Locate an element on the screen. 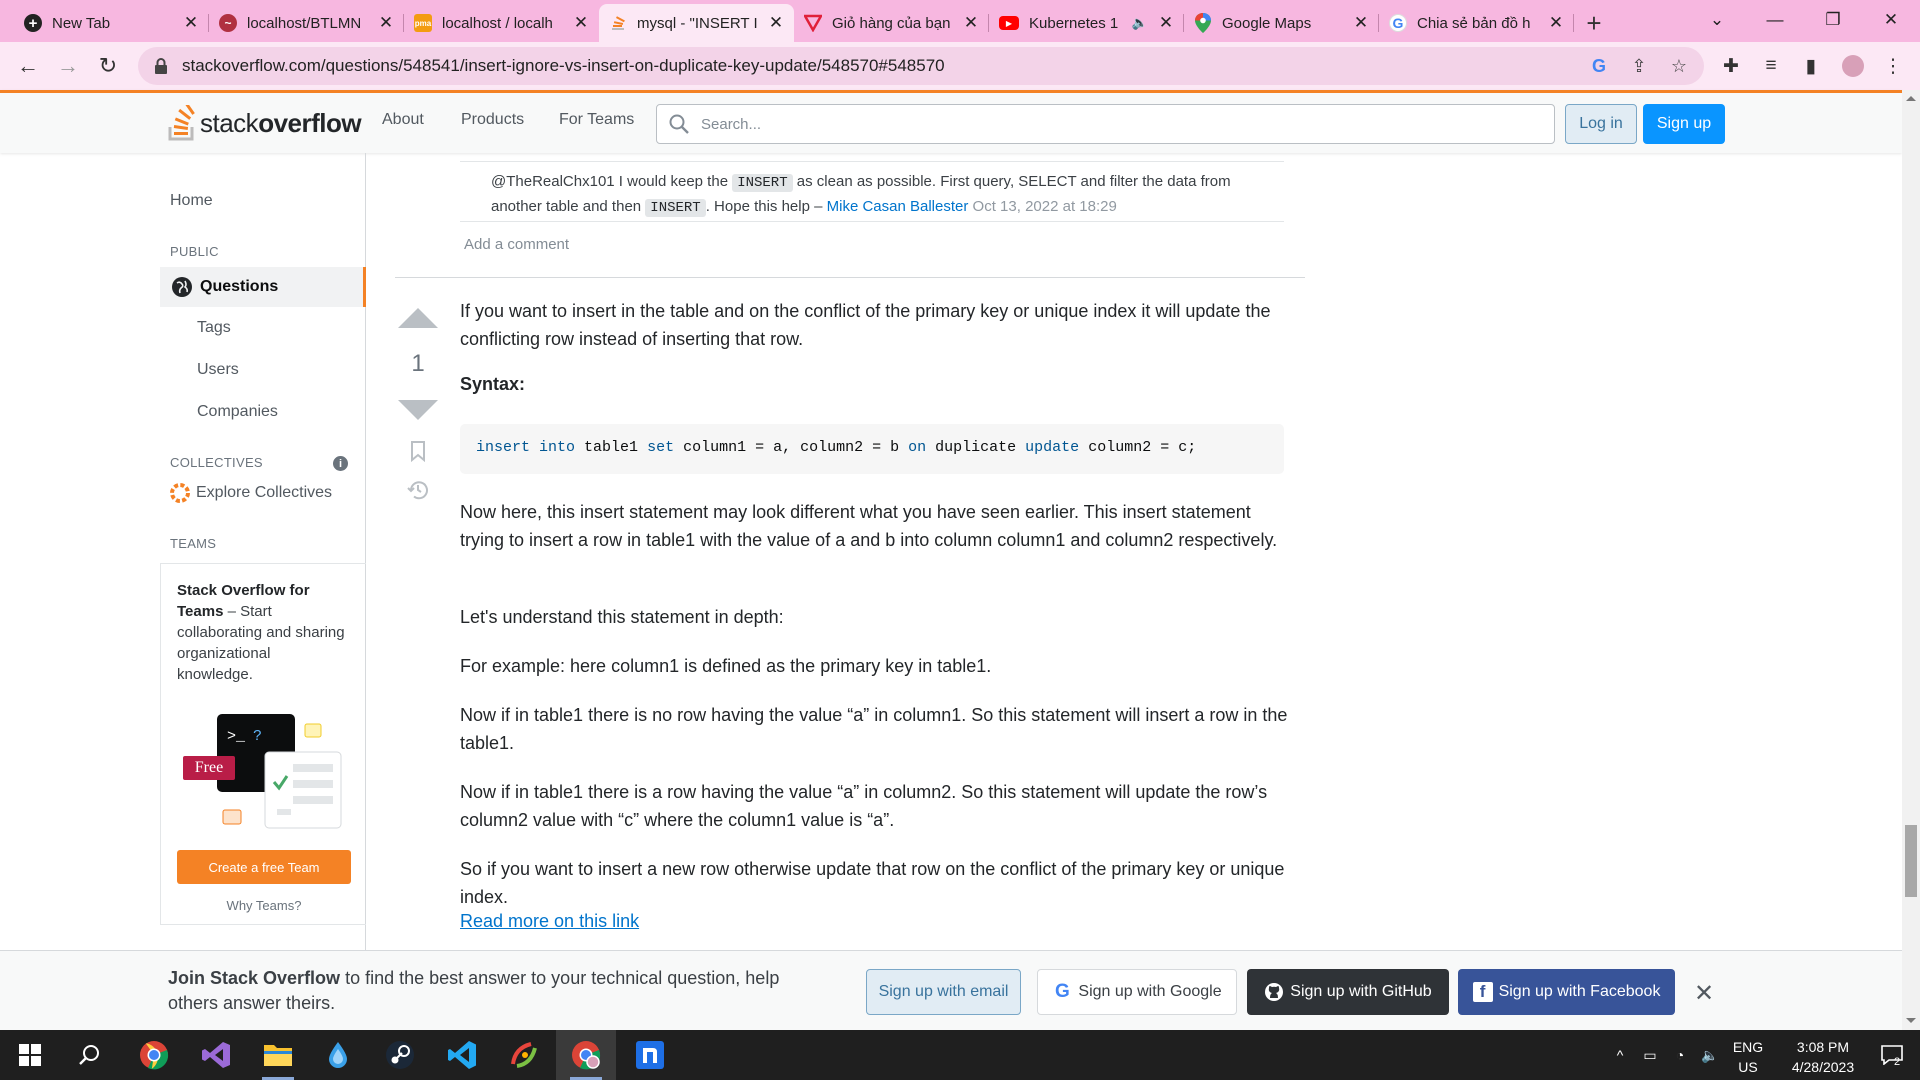 Image resolution: width=1920 pixels, height=1080 pixels. browser-tab: + New Tab ✕ is located at coordinates (111, 23).